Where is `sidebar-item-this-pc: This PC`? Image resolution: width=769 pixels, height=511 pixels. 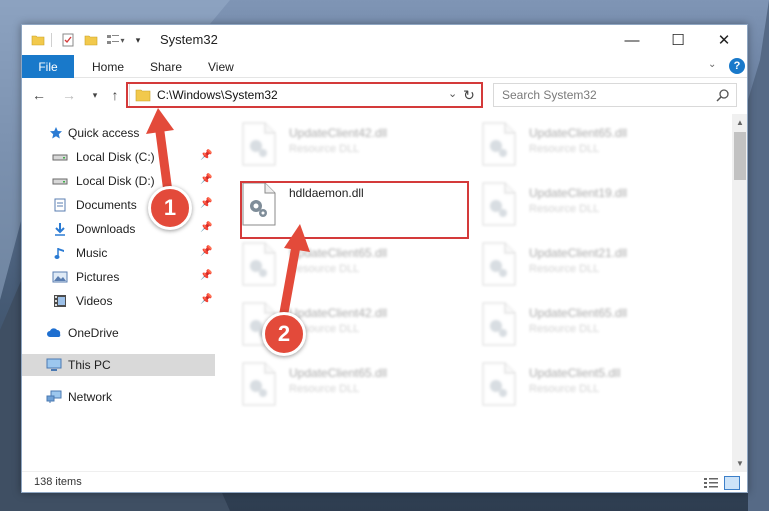
sidebar-item-this-pc: This PC is located at coordinates (118, 365).